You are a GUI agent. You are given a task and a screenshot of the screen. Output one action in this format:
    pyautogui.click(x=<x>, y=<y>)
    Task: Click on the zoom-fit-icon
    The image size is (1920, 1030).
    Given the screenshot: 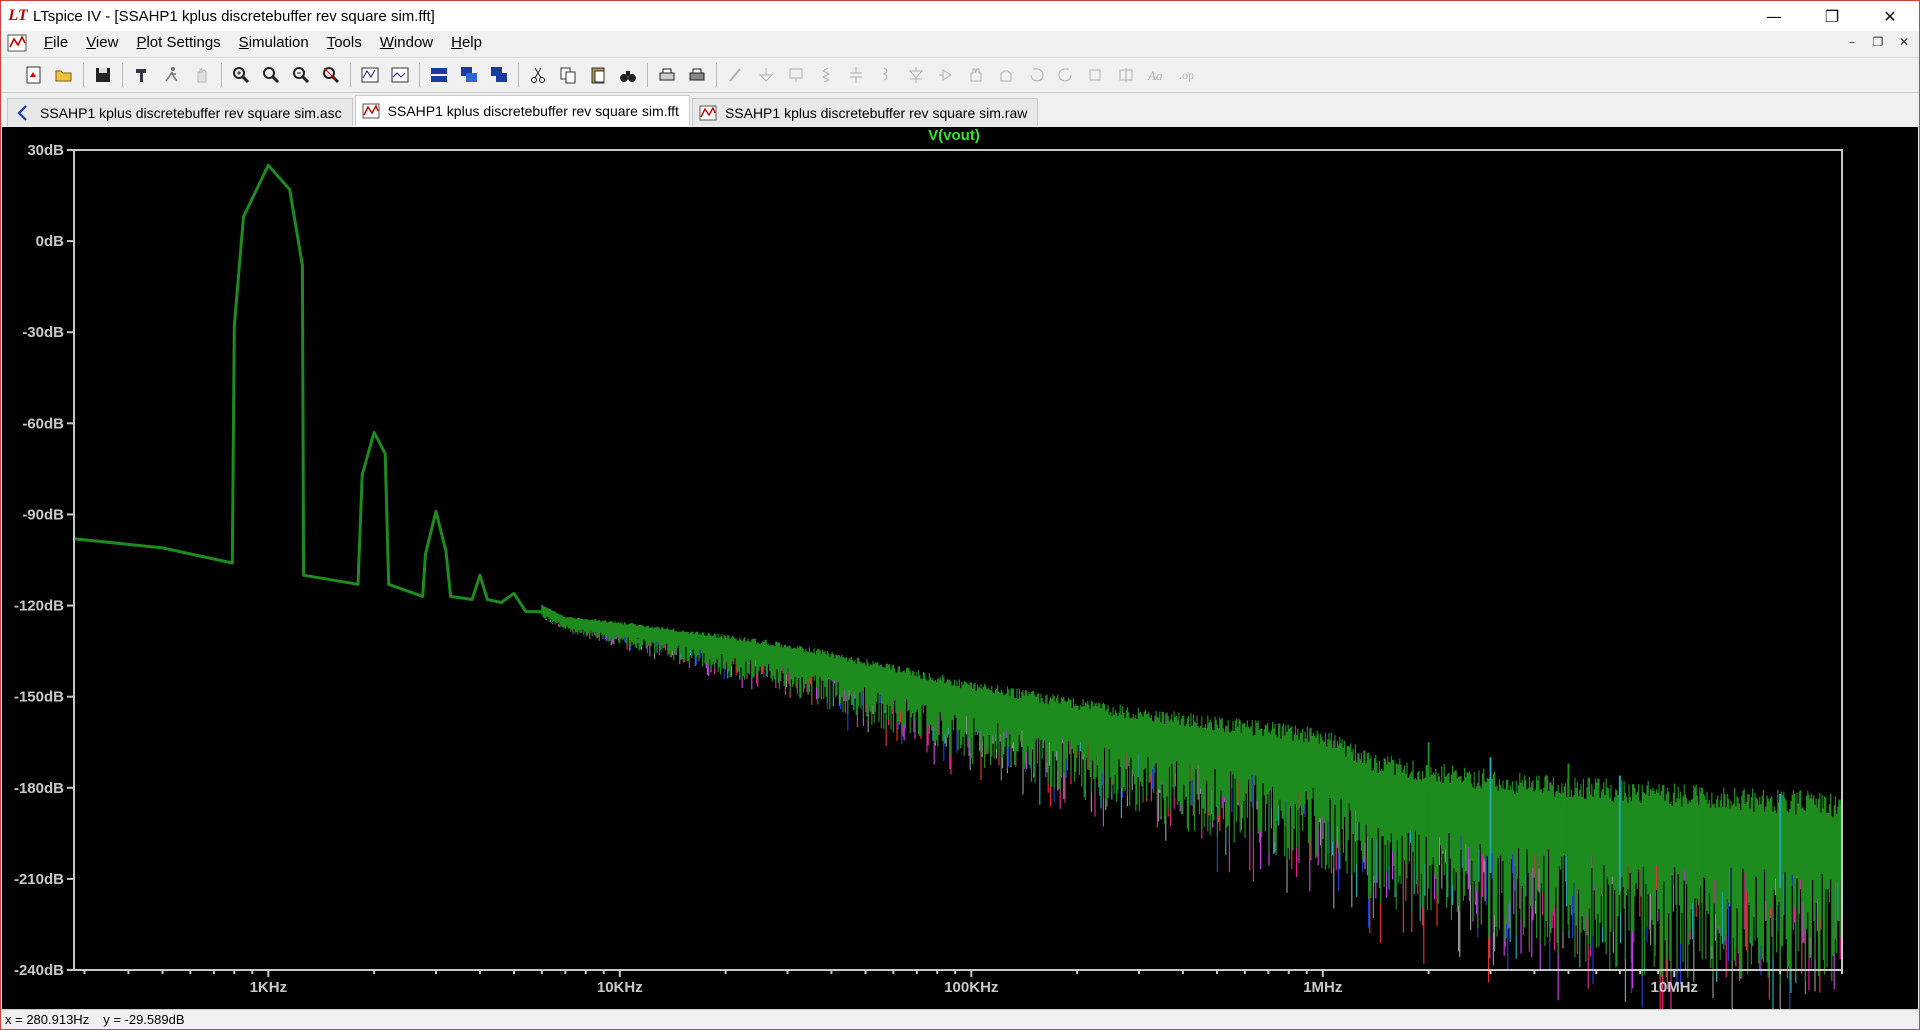 What is the action you would take?
    pyautogui.click(x=331, y=75)
    